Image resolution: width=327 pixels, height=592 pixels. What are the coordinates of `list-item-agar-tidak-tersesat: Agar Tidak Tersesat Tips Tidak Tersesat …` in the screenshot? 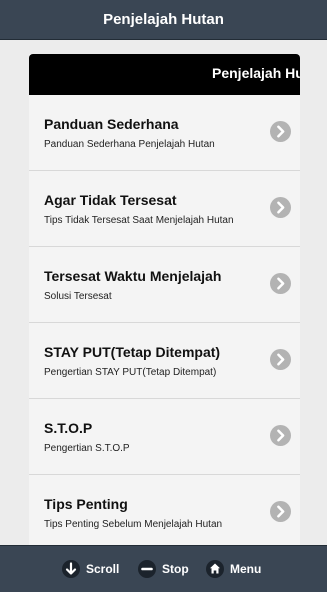 It's located at (164, 209).